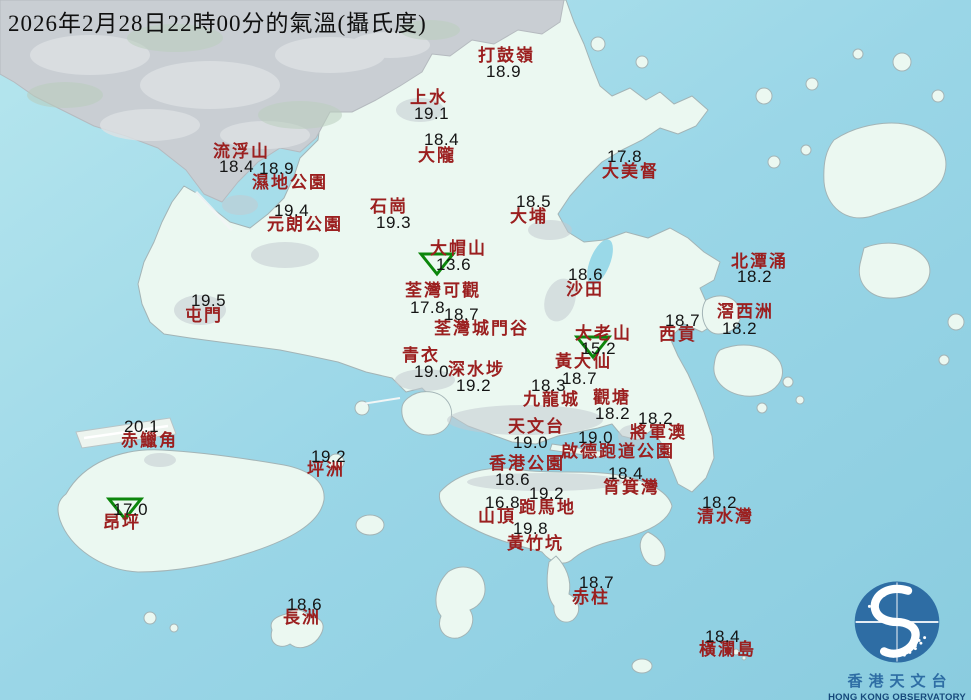  What do you see at coordinates (292, 210) in the screenshot?
I see `station-temp: 19.4` at bounding box center [292, 210].